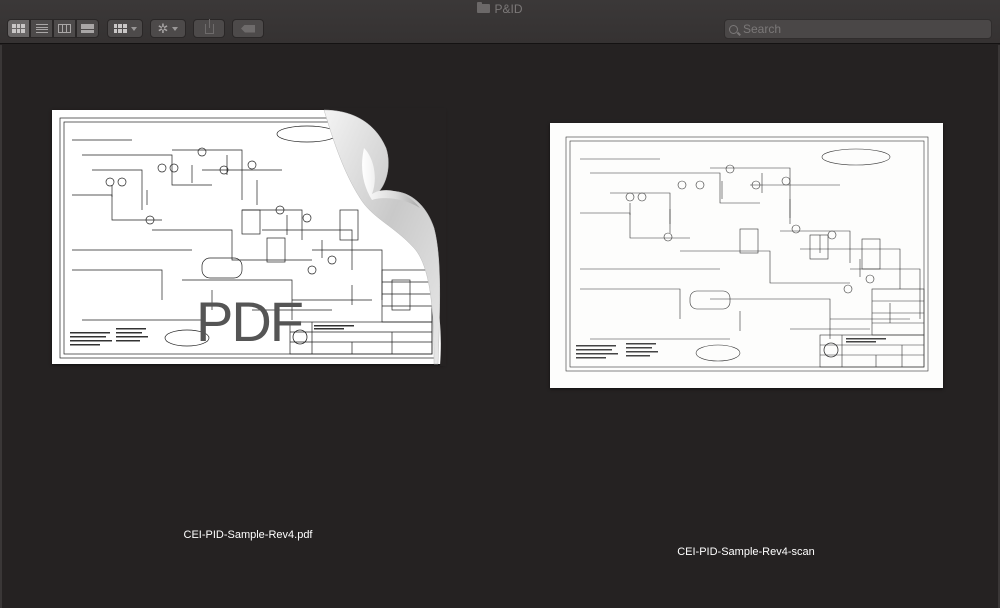  I want to click on file-name-pdf: CEI-PID-Sample-Rev4.pdf, so click(248, 535).